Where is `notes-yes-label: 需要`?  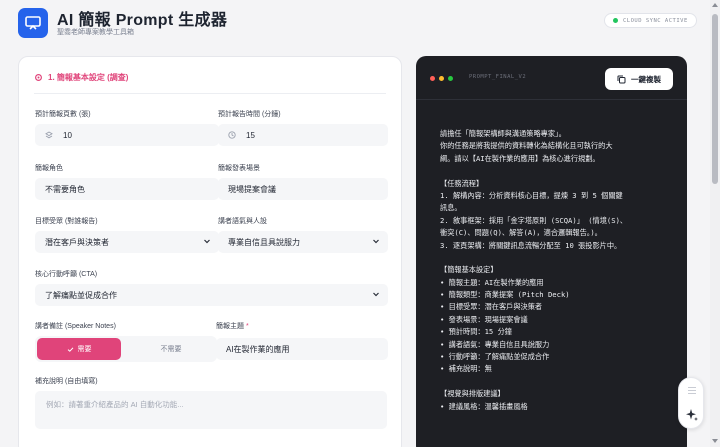 notes-yes-label: 需要 is located at coordinates (84, 349).